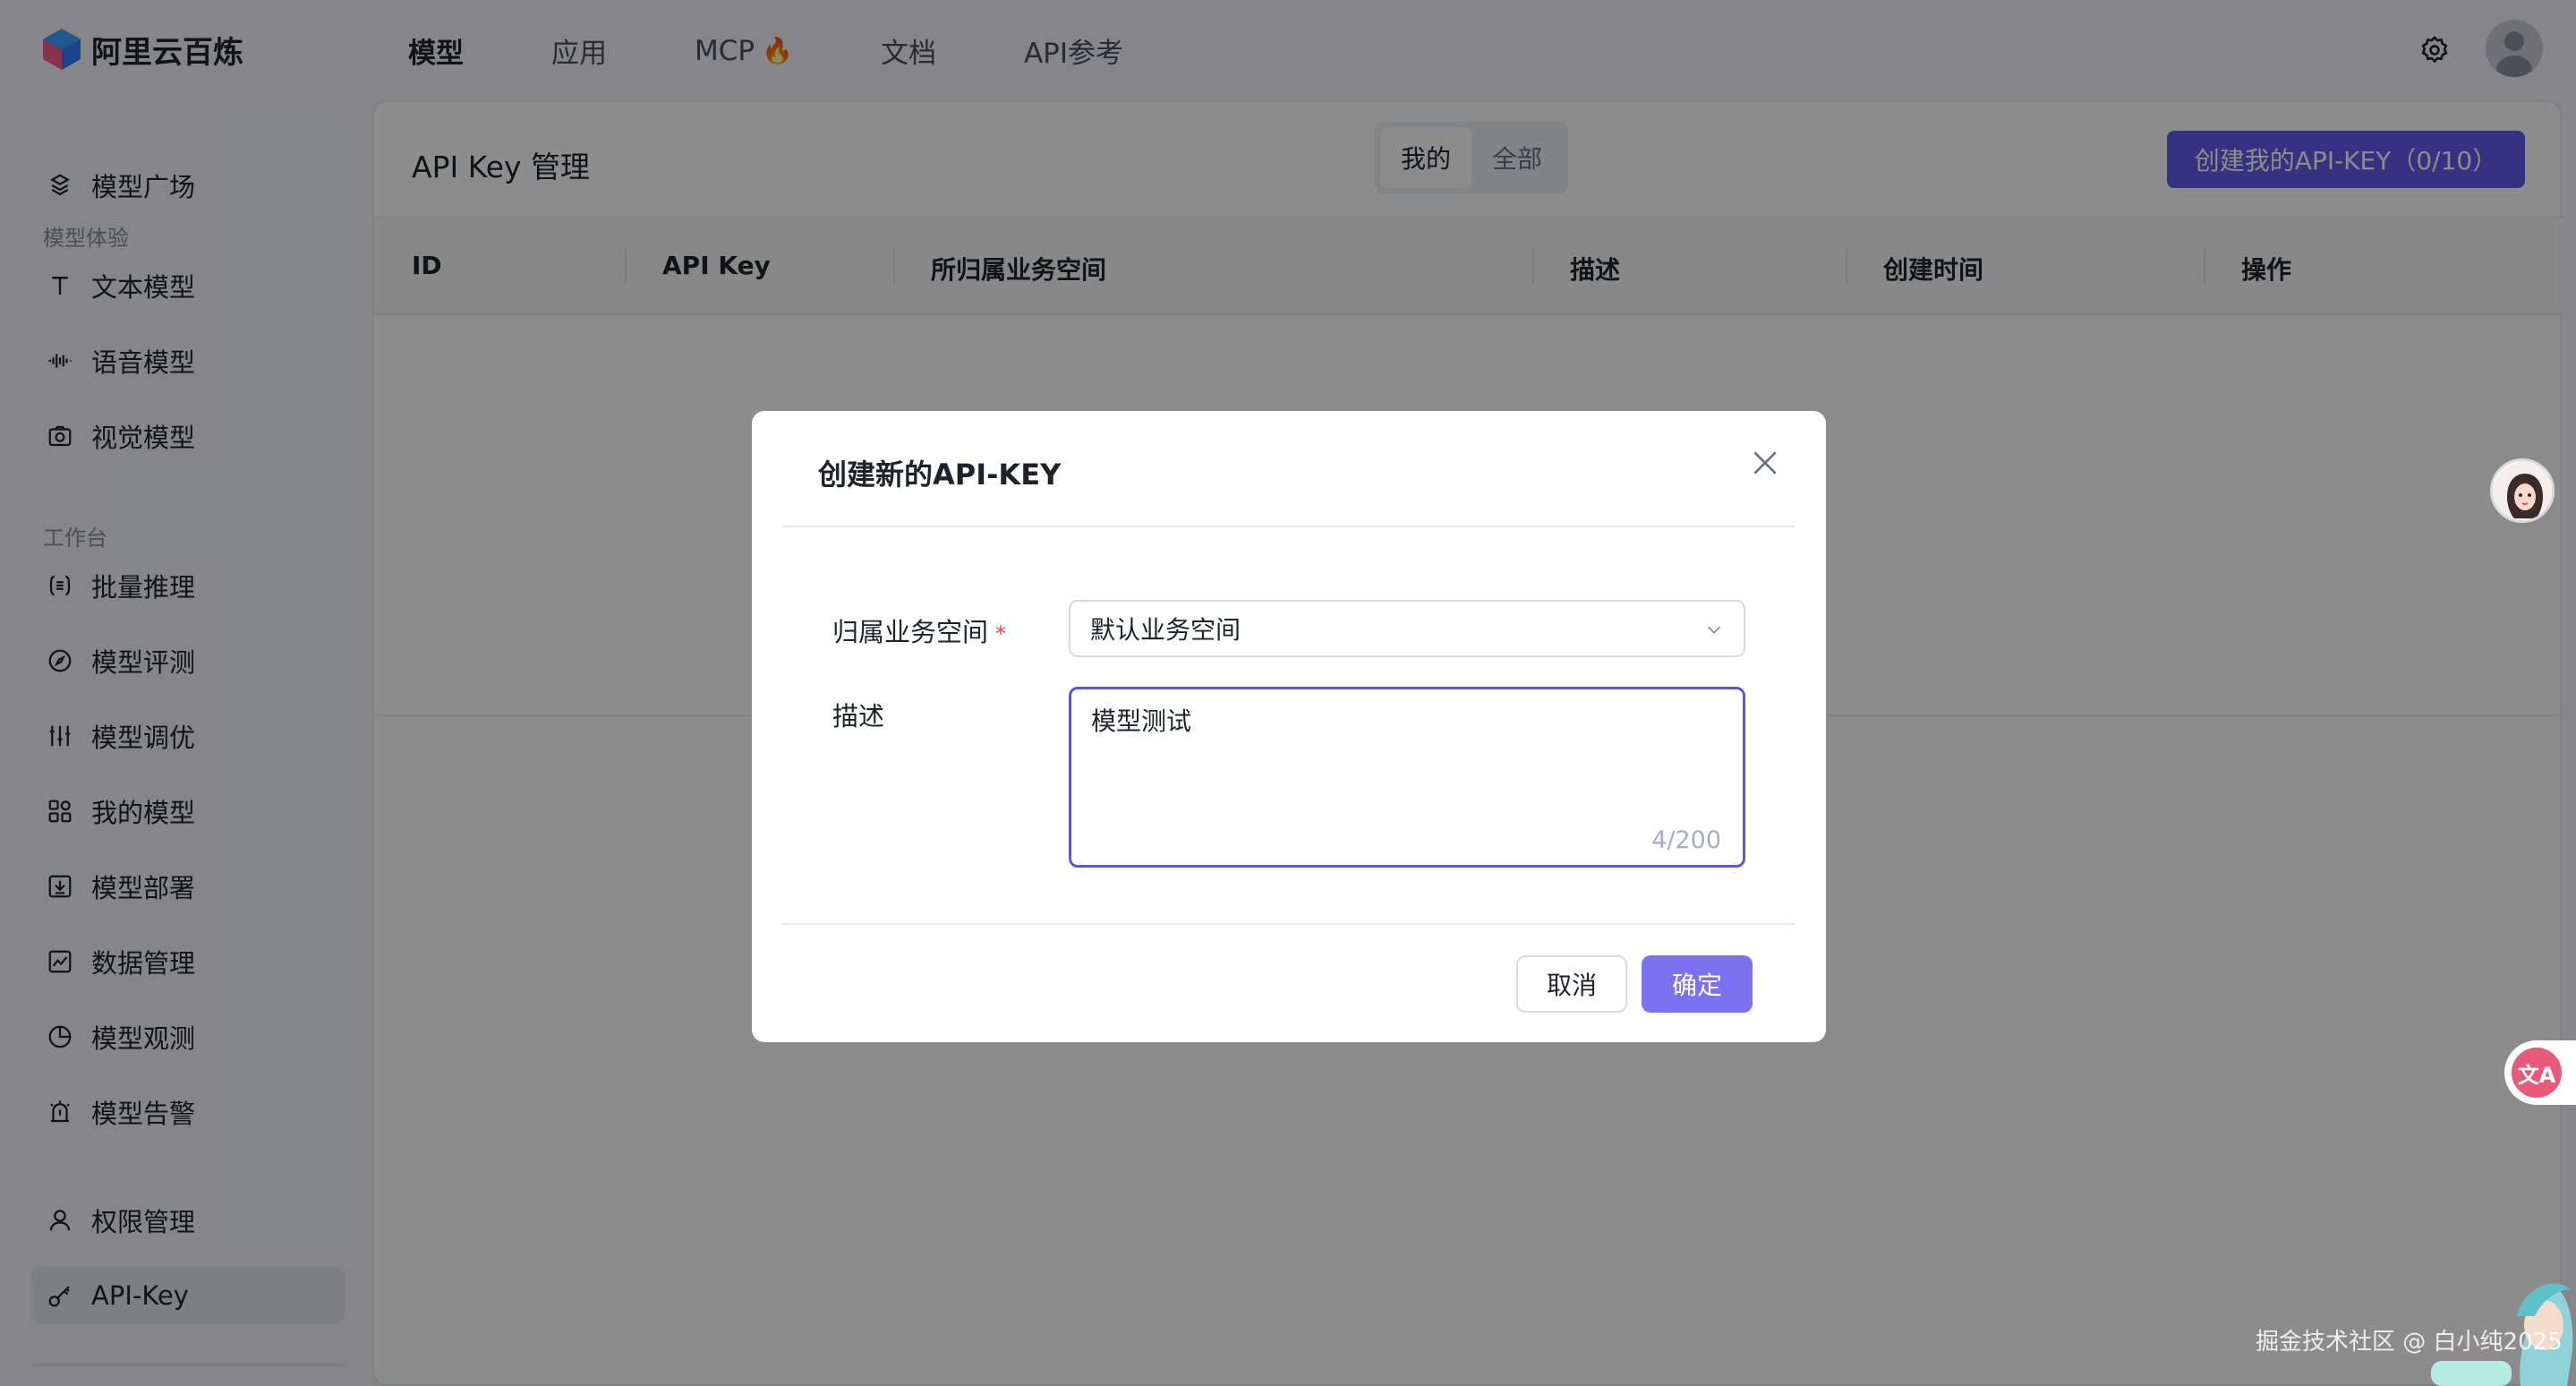 This screenshot has height=1386, width=2576. Describe the element at coordinates (2537, 1073) in the screenshot. I see `translate-icon: 文A` at that location.